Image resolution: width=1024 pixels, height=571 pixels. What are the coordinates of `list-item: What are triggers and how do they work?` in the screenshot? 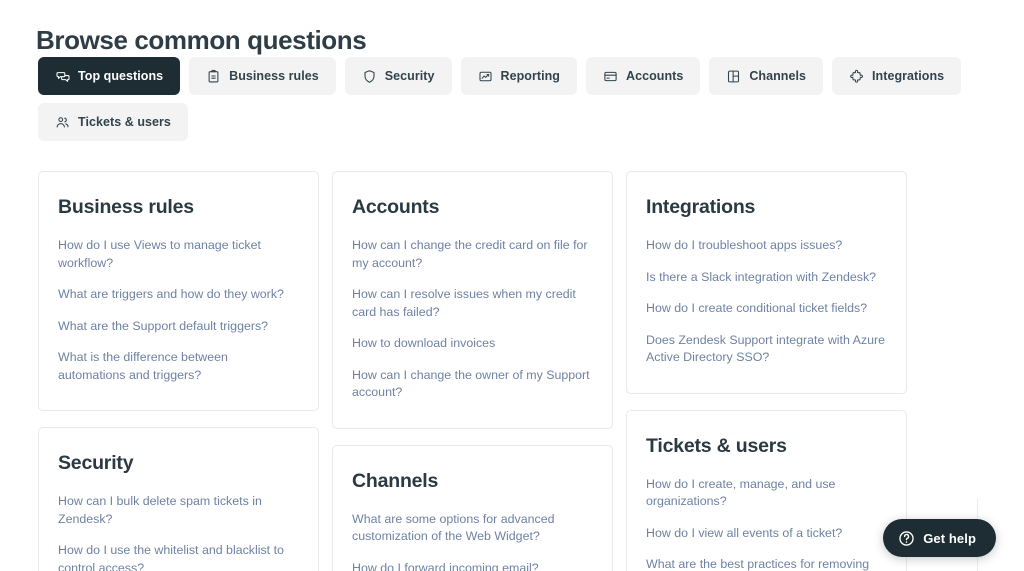 It's located at (178, 295).